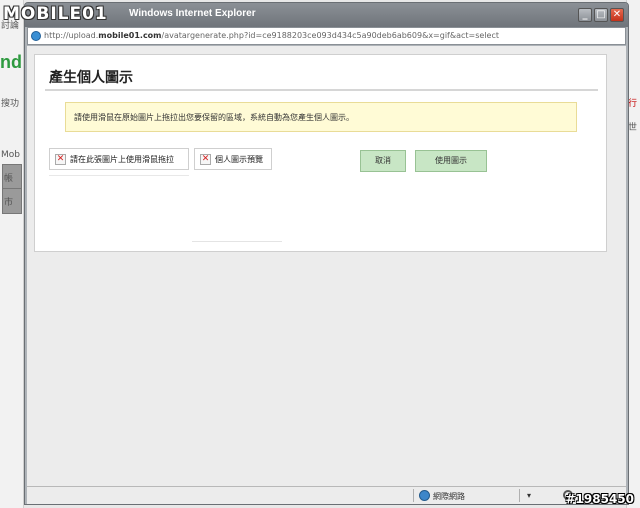 This screenshot has height=508, width=640. I want to click on source-image-alt: 請在此張圖片上使用滑鼠拖拉, so click(122, 159).